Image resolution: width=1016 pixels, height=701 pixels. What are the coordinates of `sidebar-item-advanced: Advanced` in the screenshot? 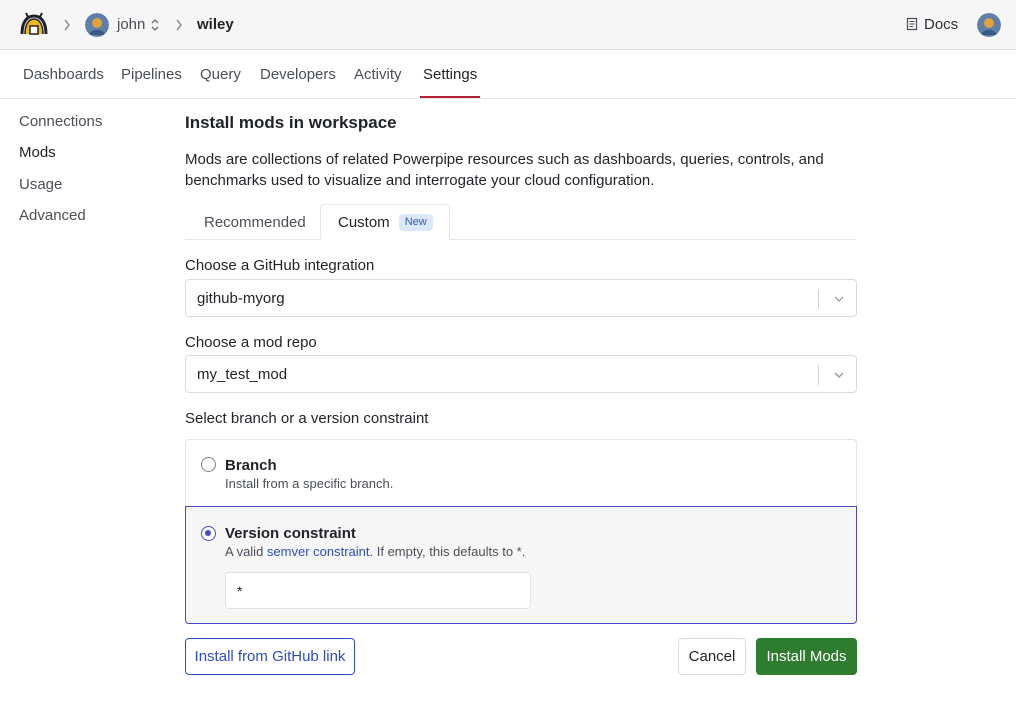 It's located at (52, 216).